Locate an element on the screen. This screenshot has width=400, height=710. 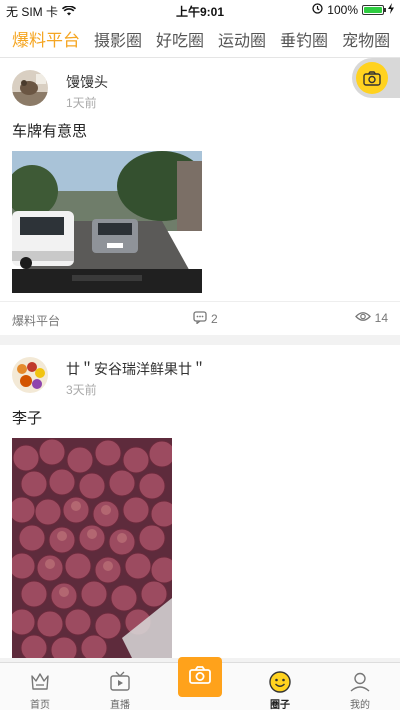
post-image-plums is located at coordinates (92, 548).